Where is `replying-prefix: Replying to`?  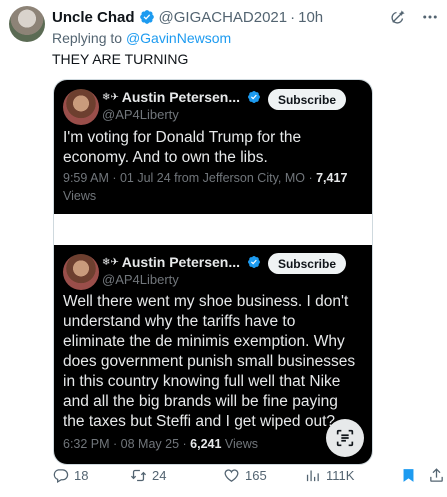
replying-prefix: Replying to is located at coordinates (87, 38).